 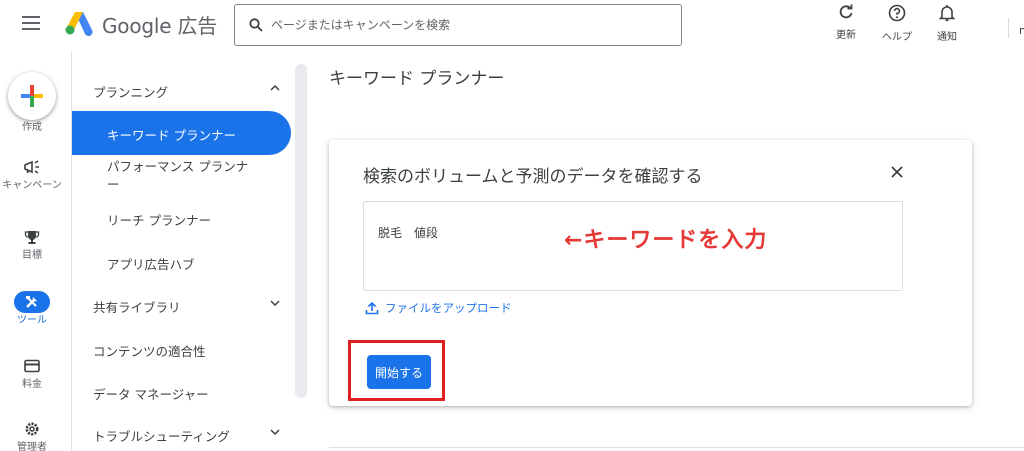 I want to click on nav-item-label: データ マネージャー, so click(x=151, y=394).